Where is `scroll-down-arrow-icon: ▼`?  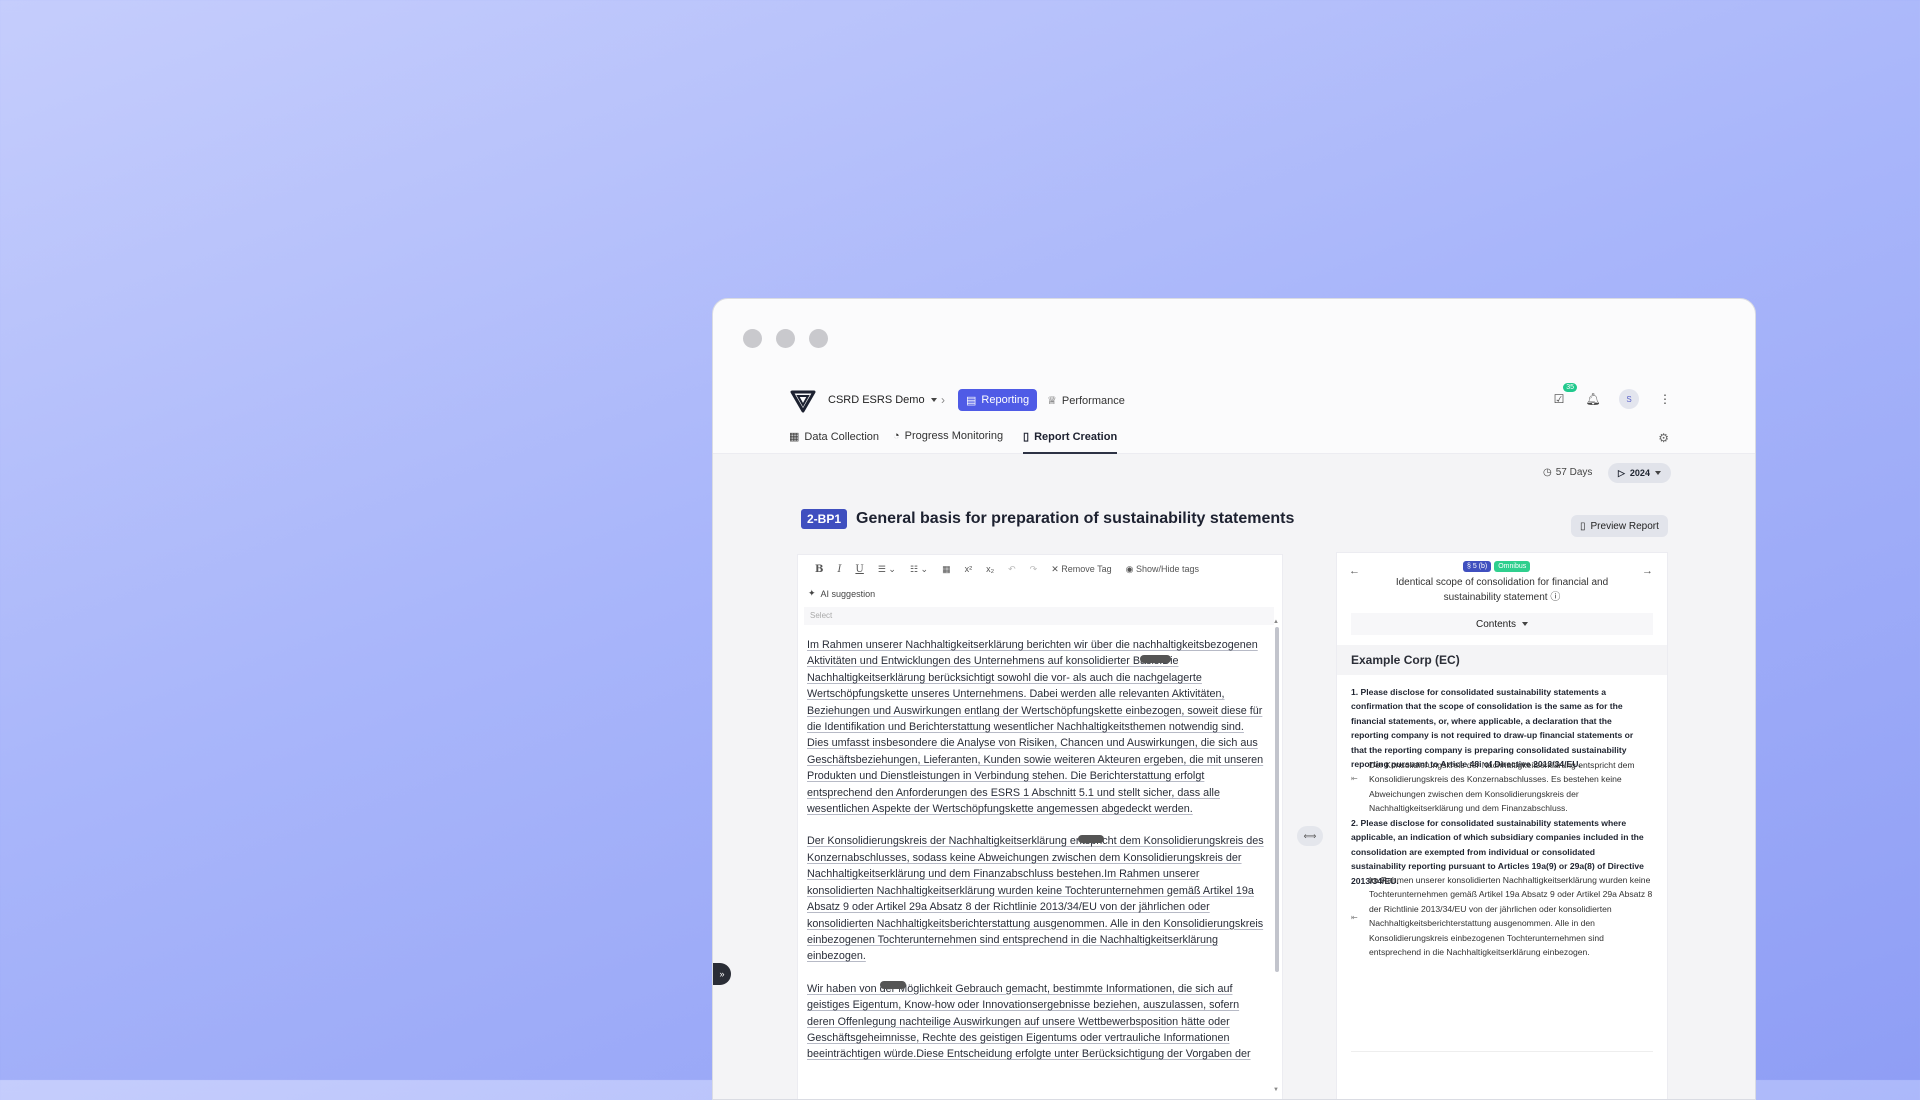 scroll-down-arrow-icon: ▼ is located at coordinates (1276, 1090).